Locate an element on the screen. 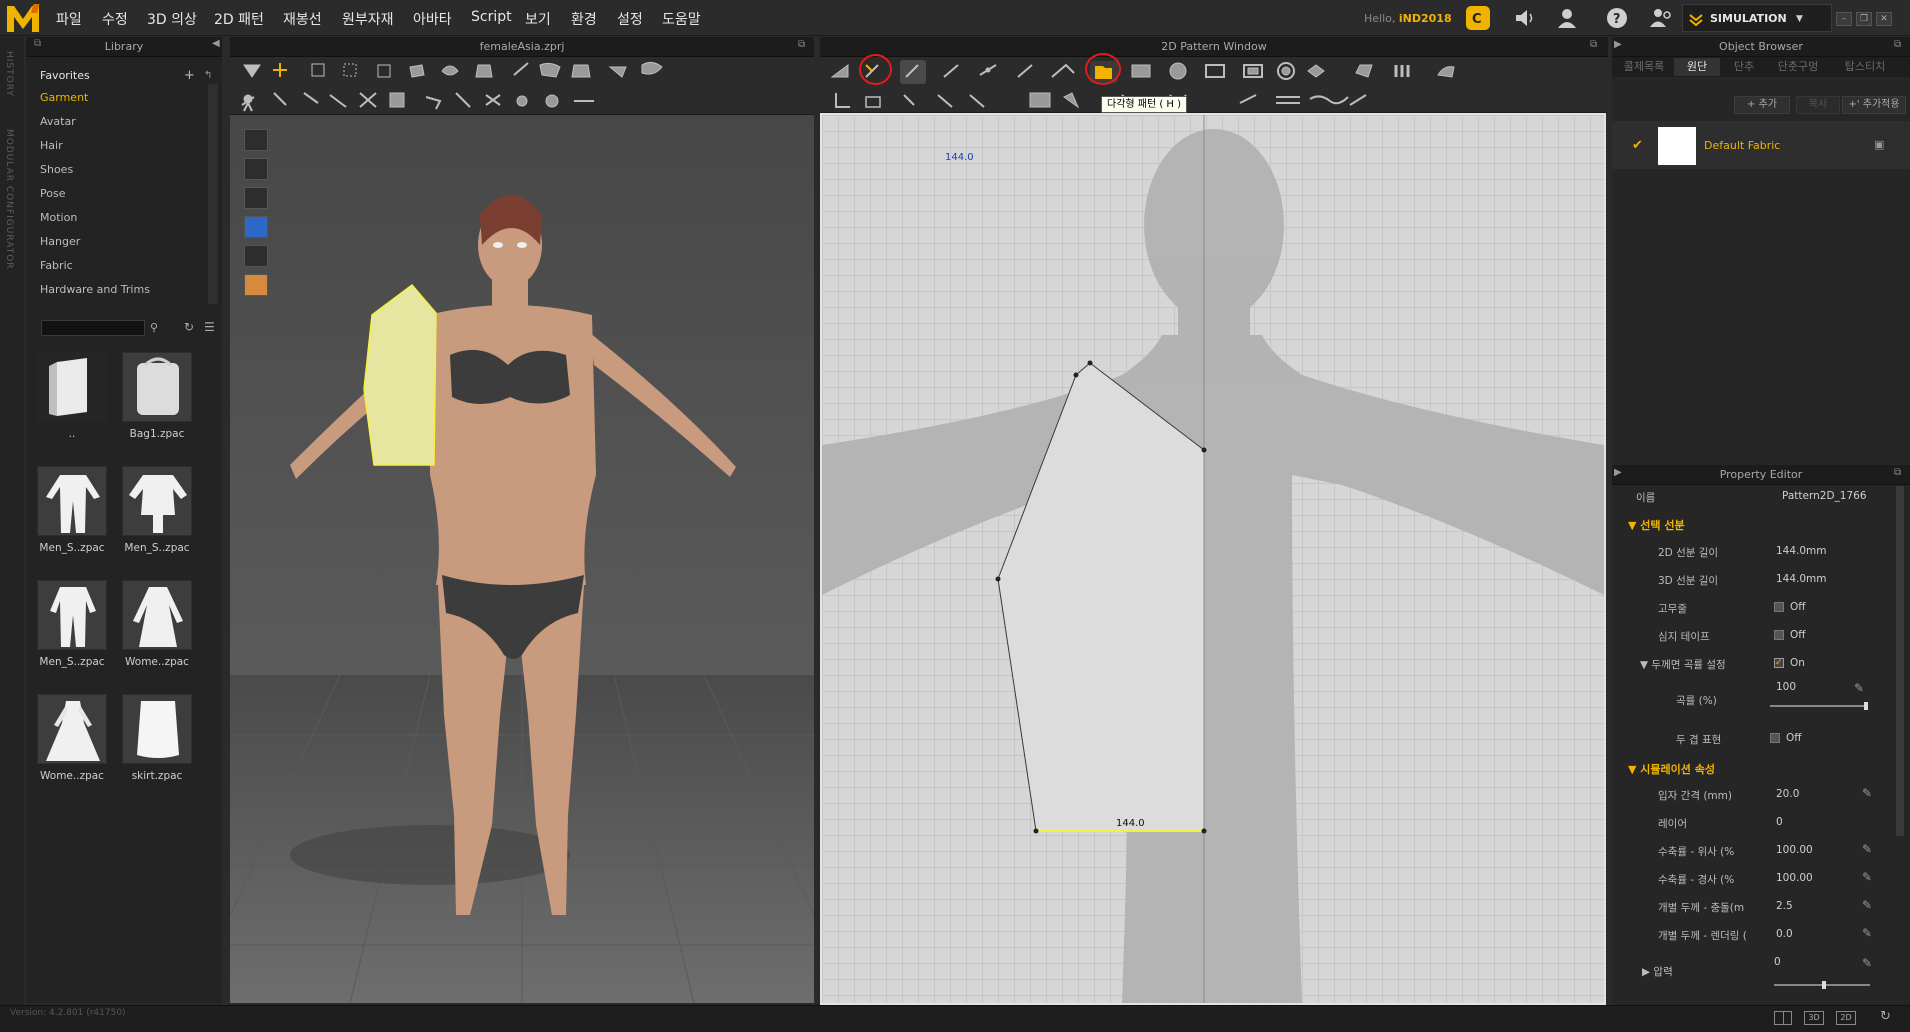  help-icon: ? is located at coordinates (1617, 18).